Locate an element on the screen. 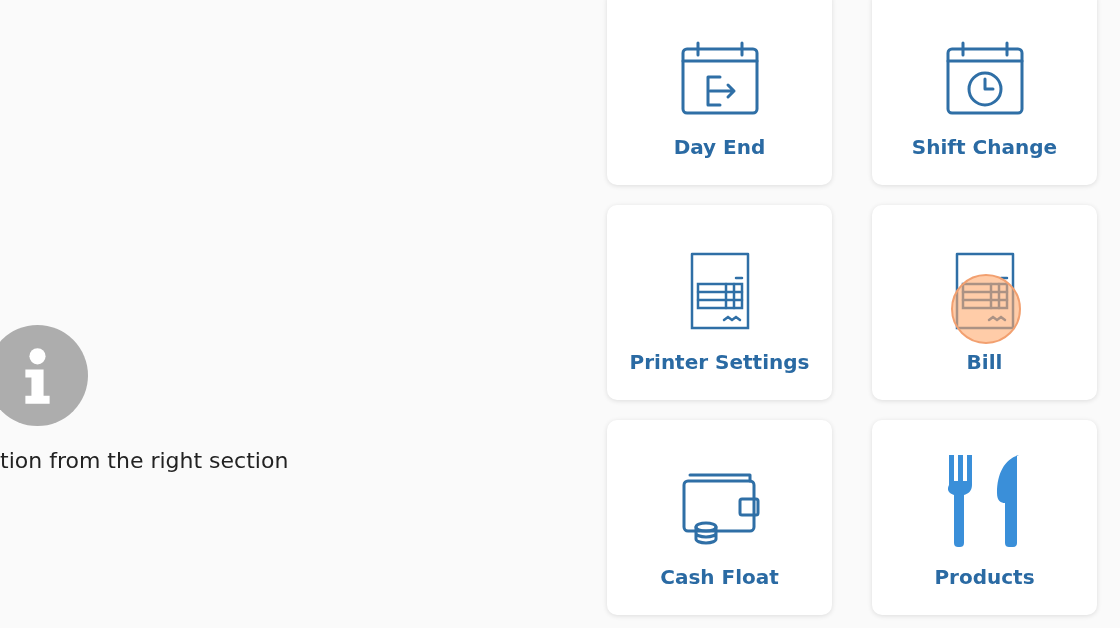 This screenshot has width=1120, height=628. menu-tile: Cash Float is located at coordinates (719, 517).